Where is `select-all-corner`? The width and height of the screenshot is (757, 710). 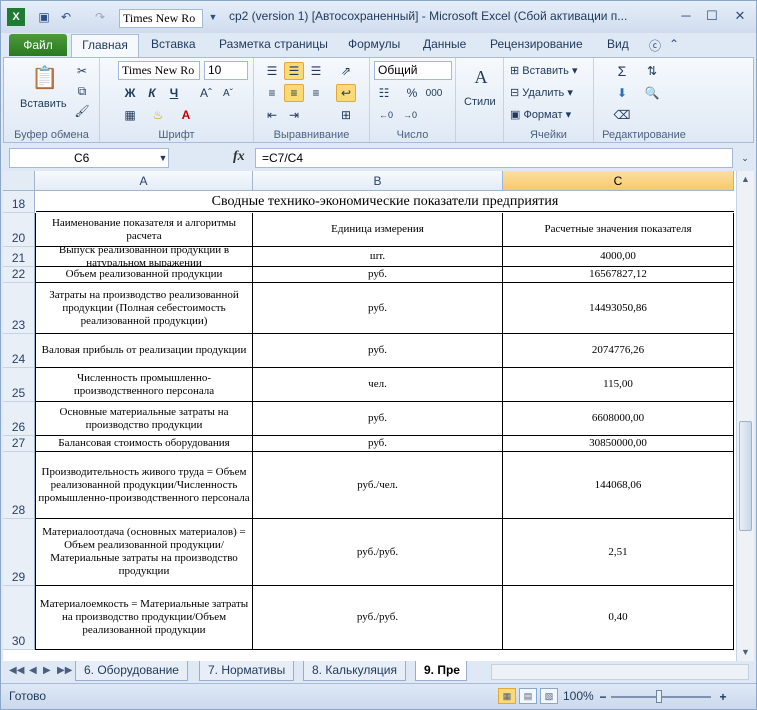 select-all-corner is located at coordinates (19, 181).